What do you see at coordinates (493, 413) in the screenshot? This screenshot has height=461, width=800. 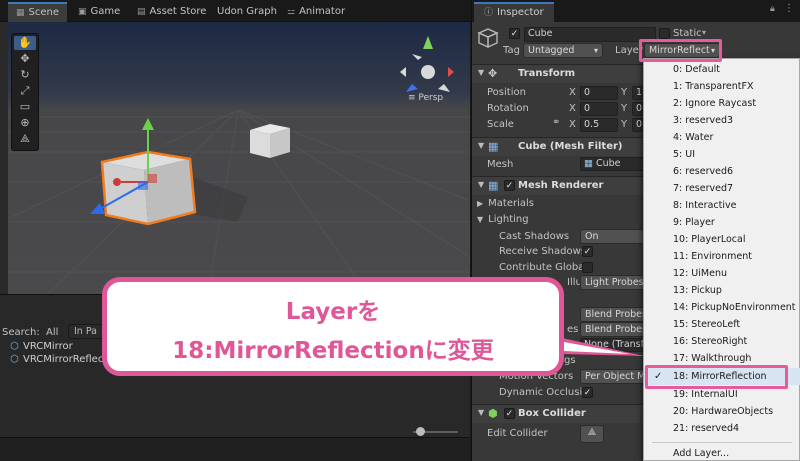 I see `box-collider-icon: ⬢` at bounding box center [493, 413].